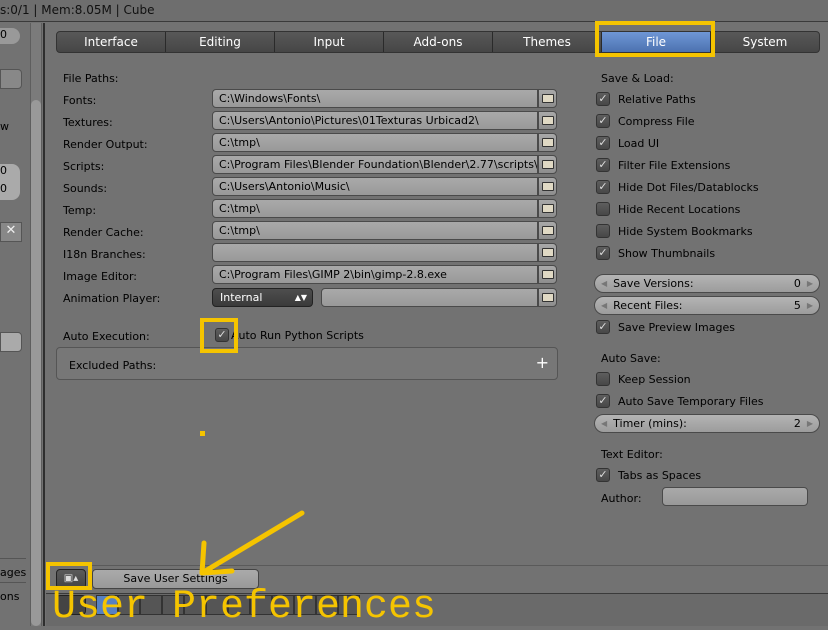  Describe the element at coordinates (621, 498) in the screenshot. I see `author-label: Author:` at that location.